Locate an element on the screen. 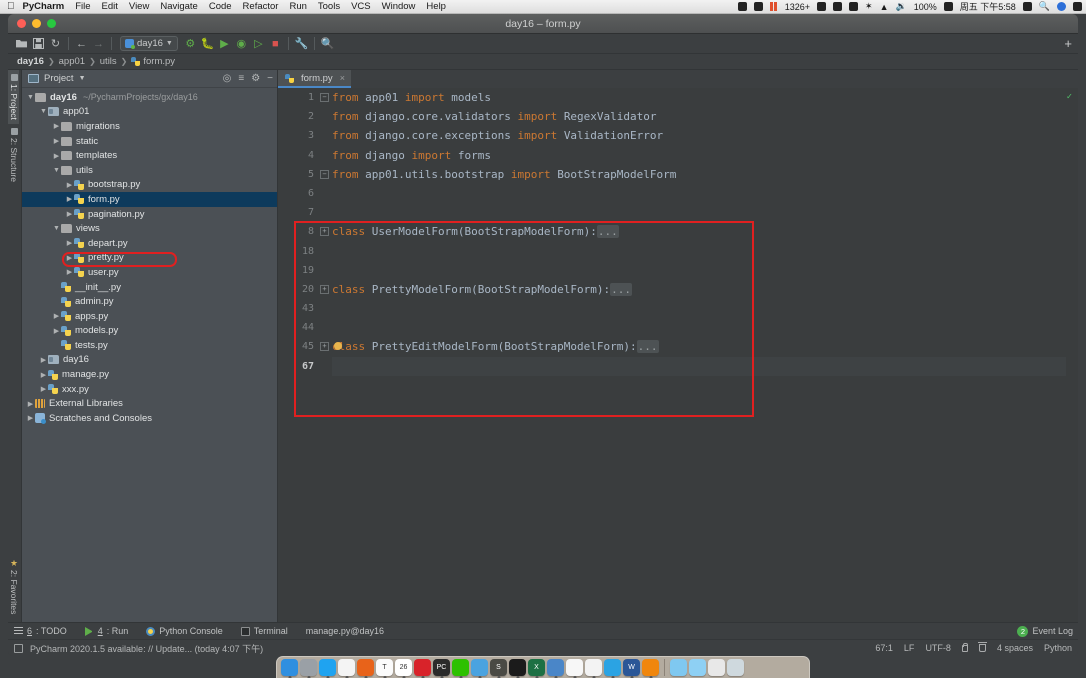 This screenshot has height=678, width=1086. sync-icon: ↻ is located at coordinates (55, 44).